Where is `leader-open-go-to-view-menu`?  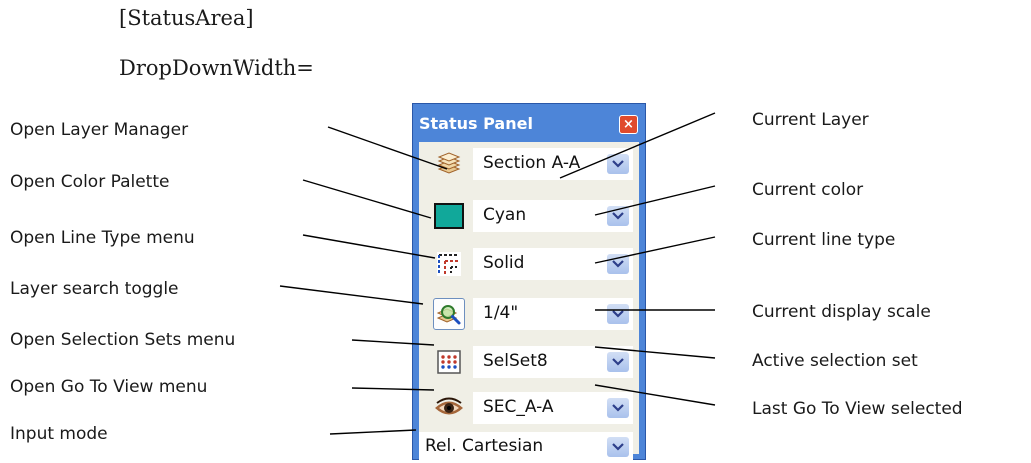 leader-open-go-to-view-menu is located at coordinates (393, 389).